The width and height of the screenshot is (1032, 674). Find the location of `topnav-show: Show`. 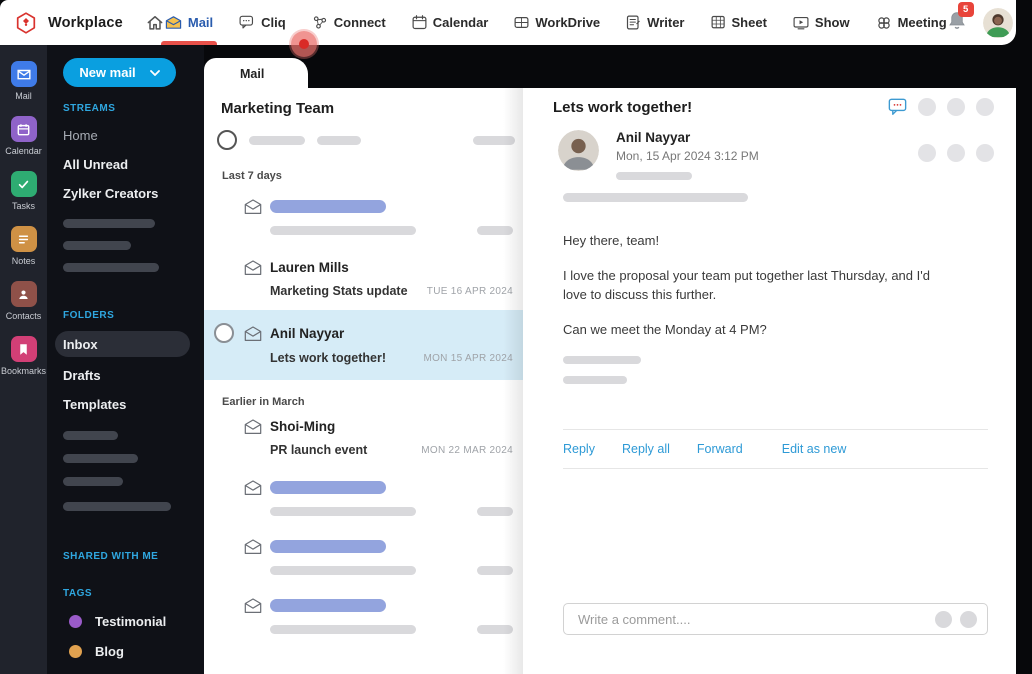

topnav-show: Show is located at coordinates (821, 22).